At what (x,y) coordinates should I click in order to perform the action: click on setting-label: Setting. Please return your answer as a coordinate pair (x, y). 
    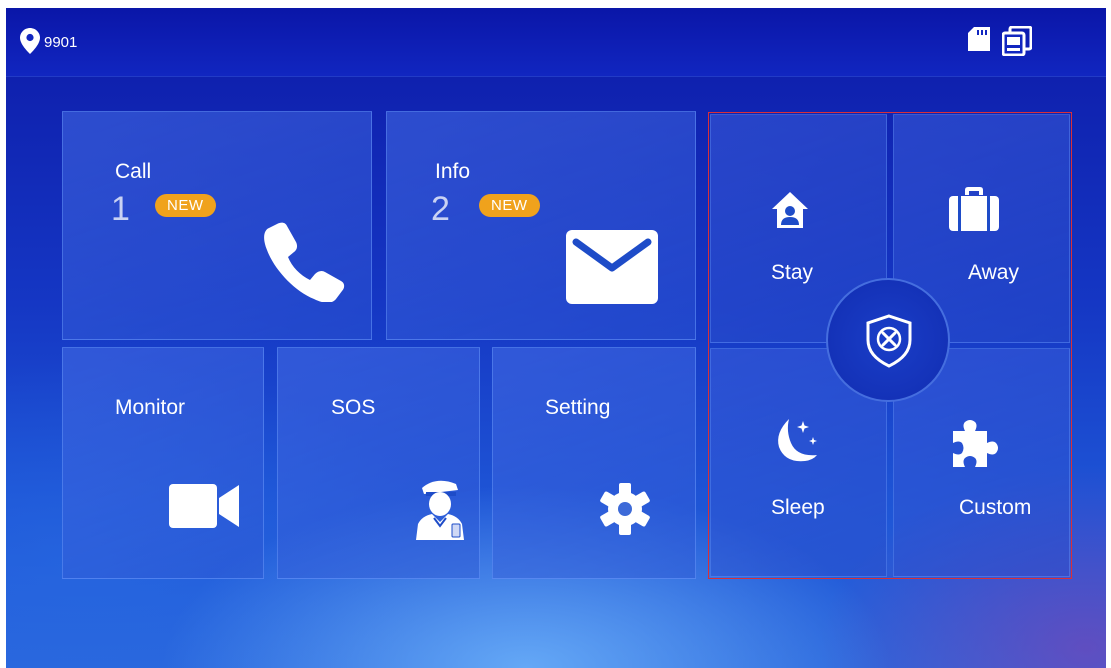
    Looking at the image, I should click on (578, 407).